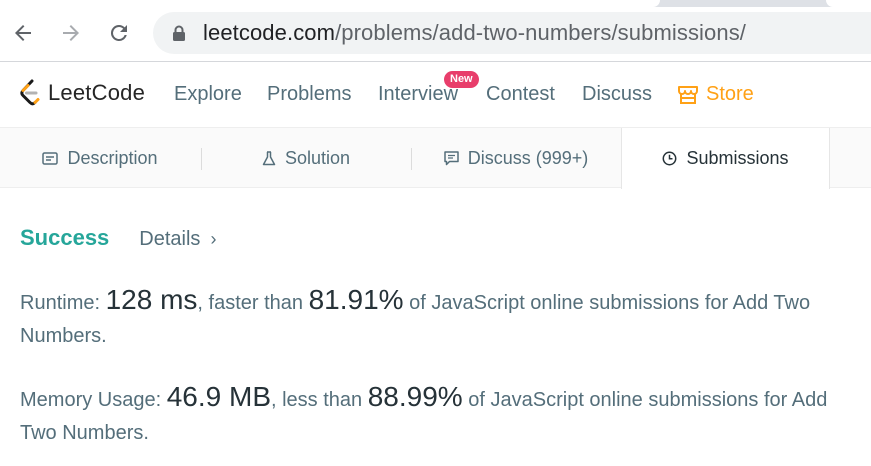 This screenshot has width=871, height=466. I want to click on url-host: leetcode.com, so click(269, 32).